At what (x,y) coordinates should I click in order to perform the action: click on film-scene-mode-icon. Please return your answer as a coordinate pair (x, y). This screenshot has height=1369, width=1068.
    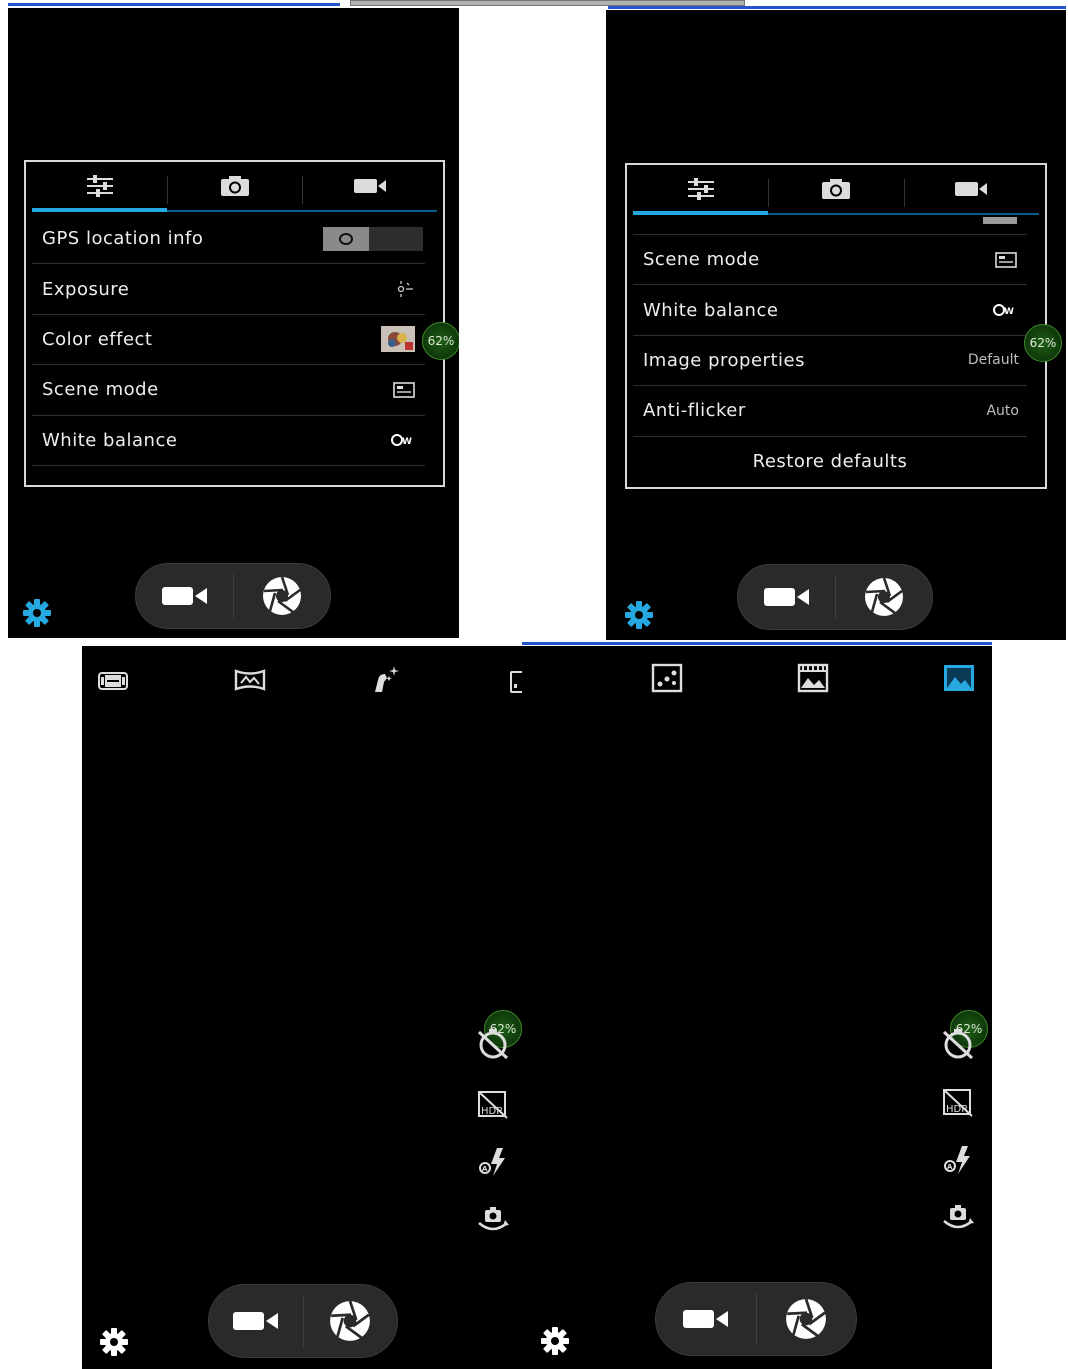
    Looking at the image, I should click on (813, 678).